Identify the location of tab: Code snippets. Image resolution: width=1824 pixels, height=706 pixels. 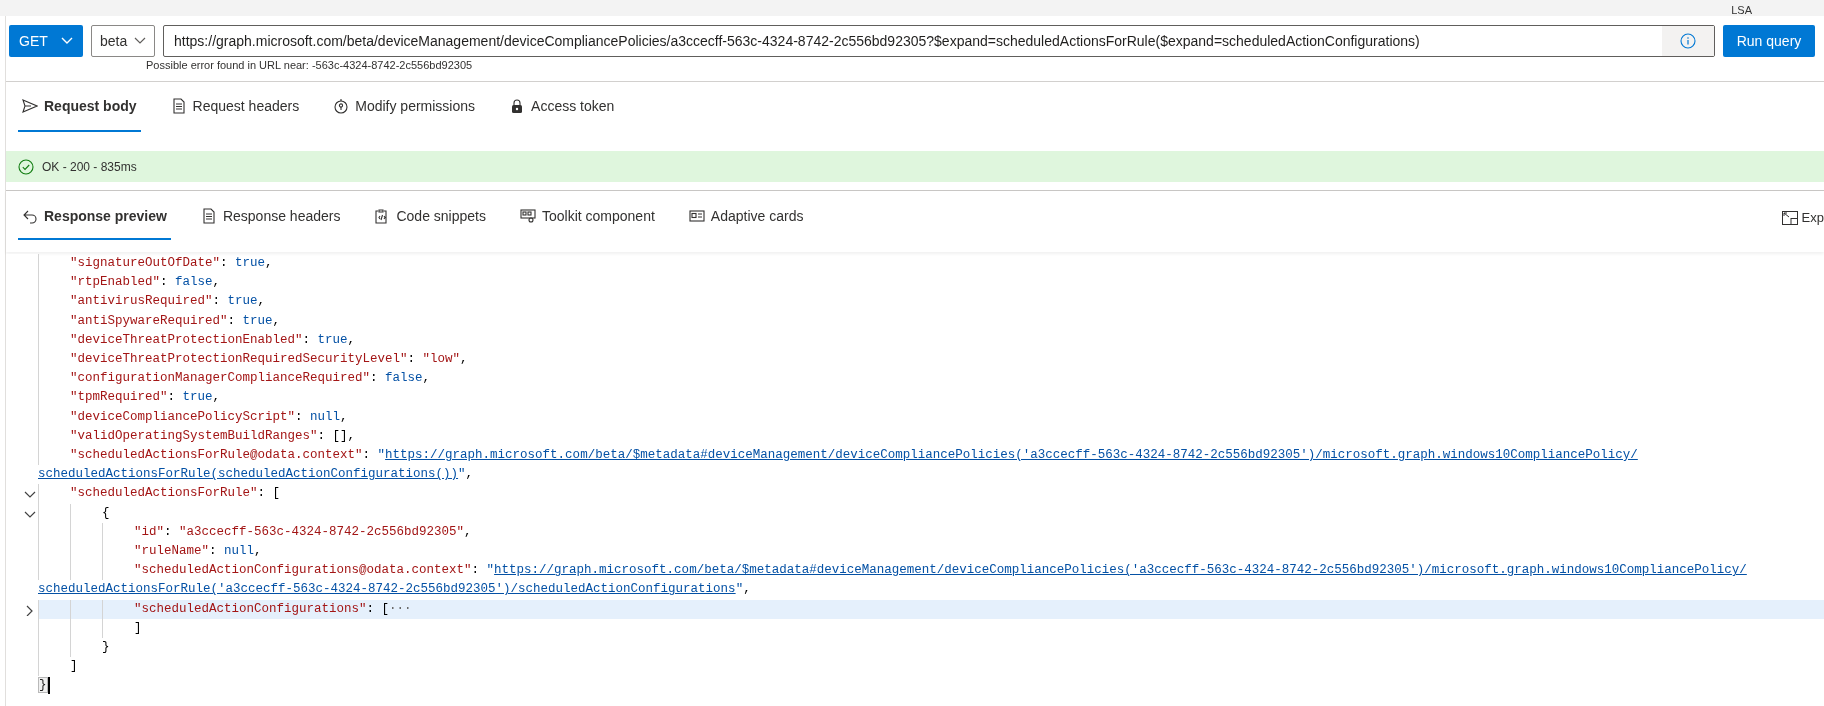
(430, 217).